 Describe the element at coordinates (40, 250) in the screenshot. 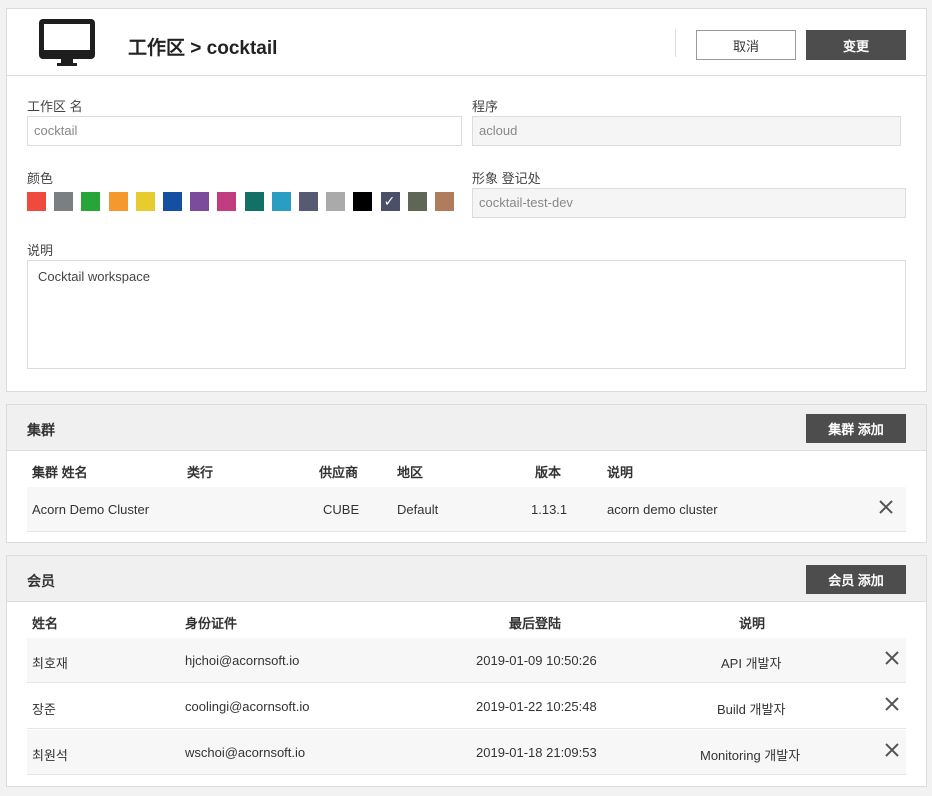

I see `description-label: 说明` at that location.